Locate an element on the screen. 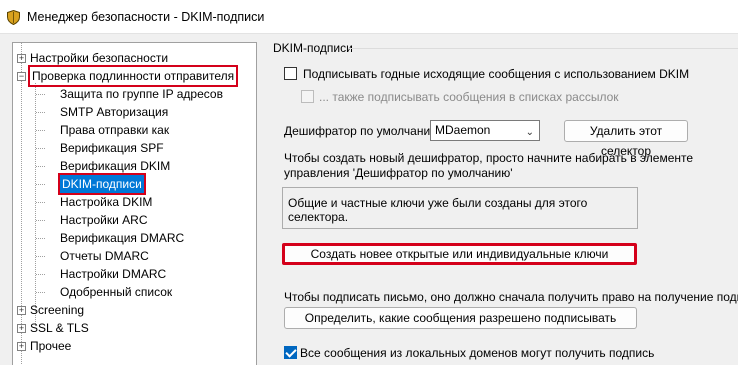 The width and height of the screenshot is (738, 365). tree-item-label: Верификация DMARC is located at coordinates (122, 238).